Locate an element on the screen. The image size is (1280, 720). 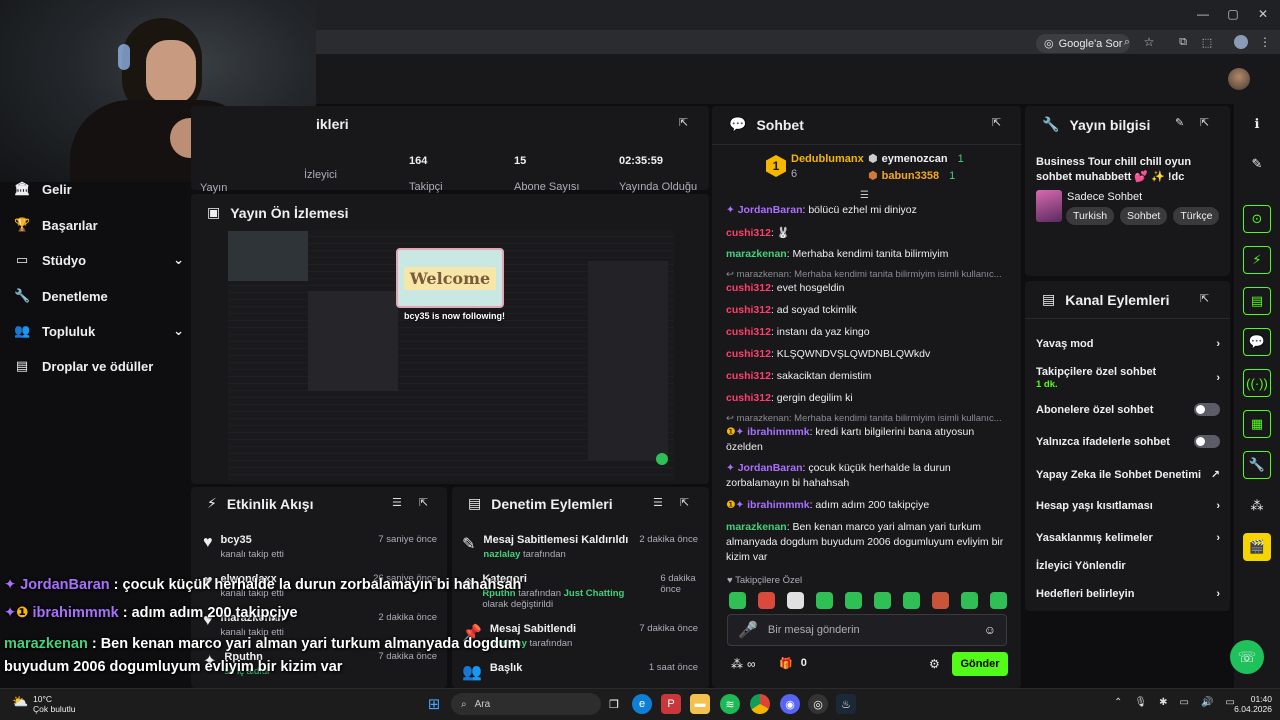
stream-preview: Welcome bcy35 is now following! is located at coordinates (451, 356).